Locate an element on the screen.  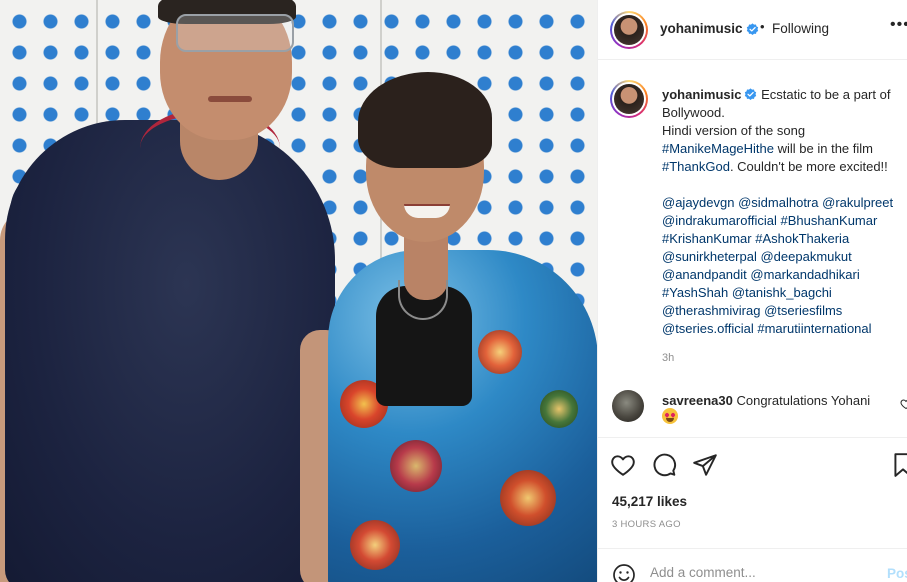
comment: savreena30 Congratulations Yohani is located at coordinates (782, 401).